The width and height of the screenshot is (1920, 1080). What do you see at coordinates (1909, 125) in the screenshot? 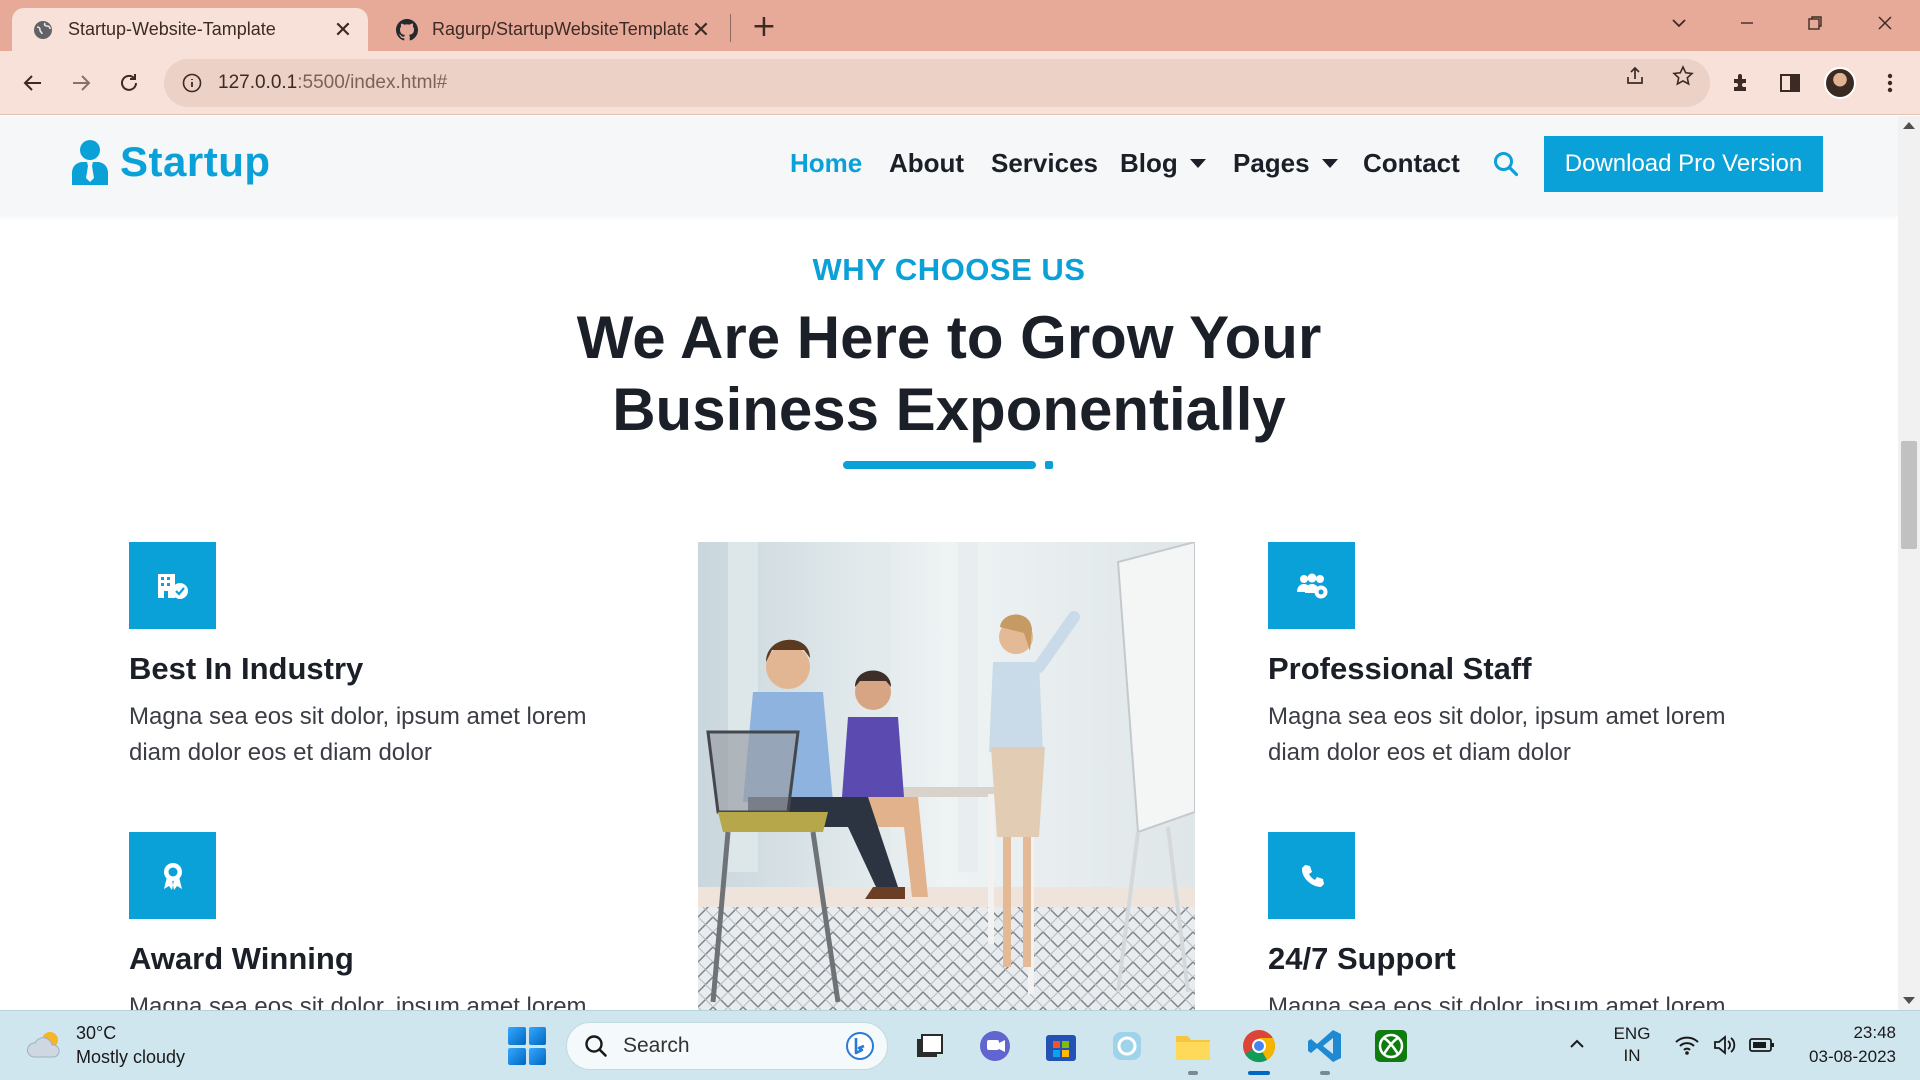
I see `scroll-up-arrow-icon` at bounding box center [1909, 125].